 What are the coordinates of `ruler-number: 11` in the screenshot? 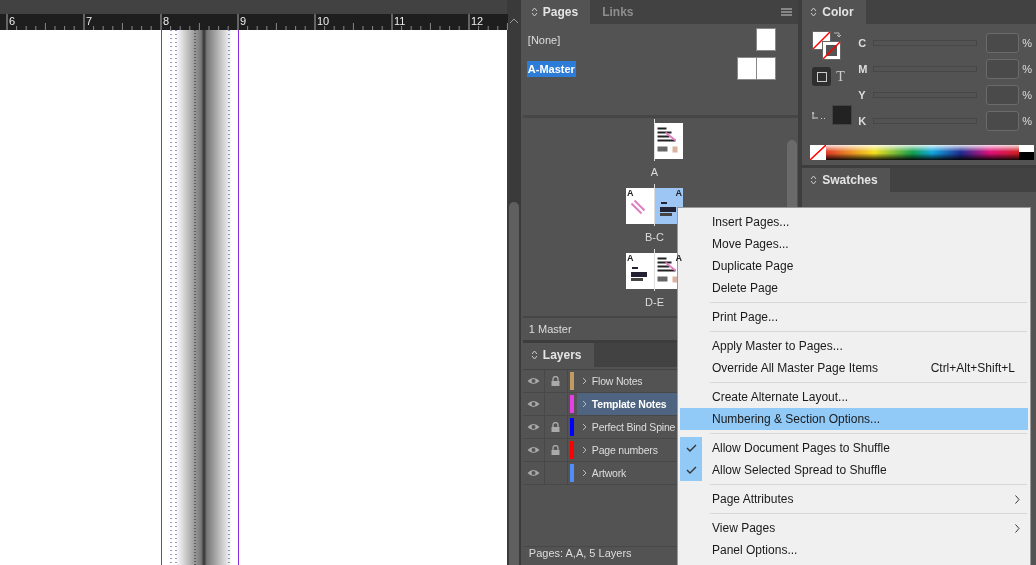 It's located at (400, 21).